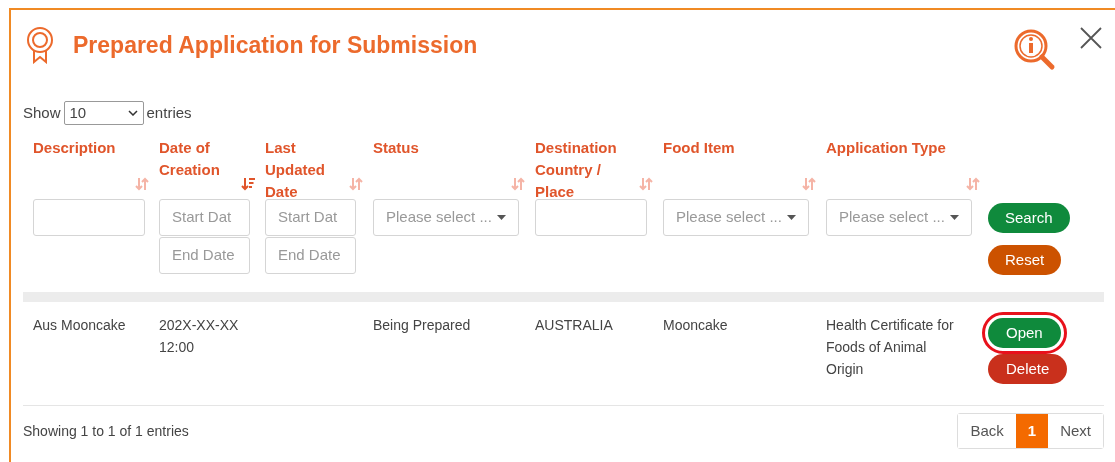  I want to click on table-cell-text: Health Certificate for Foods of Animal Origin, so click(890, 347).